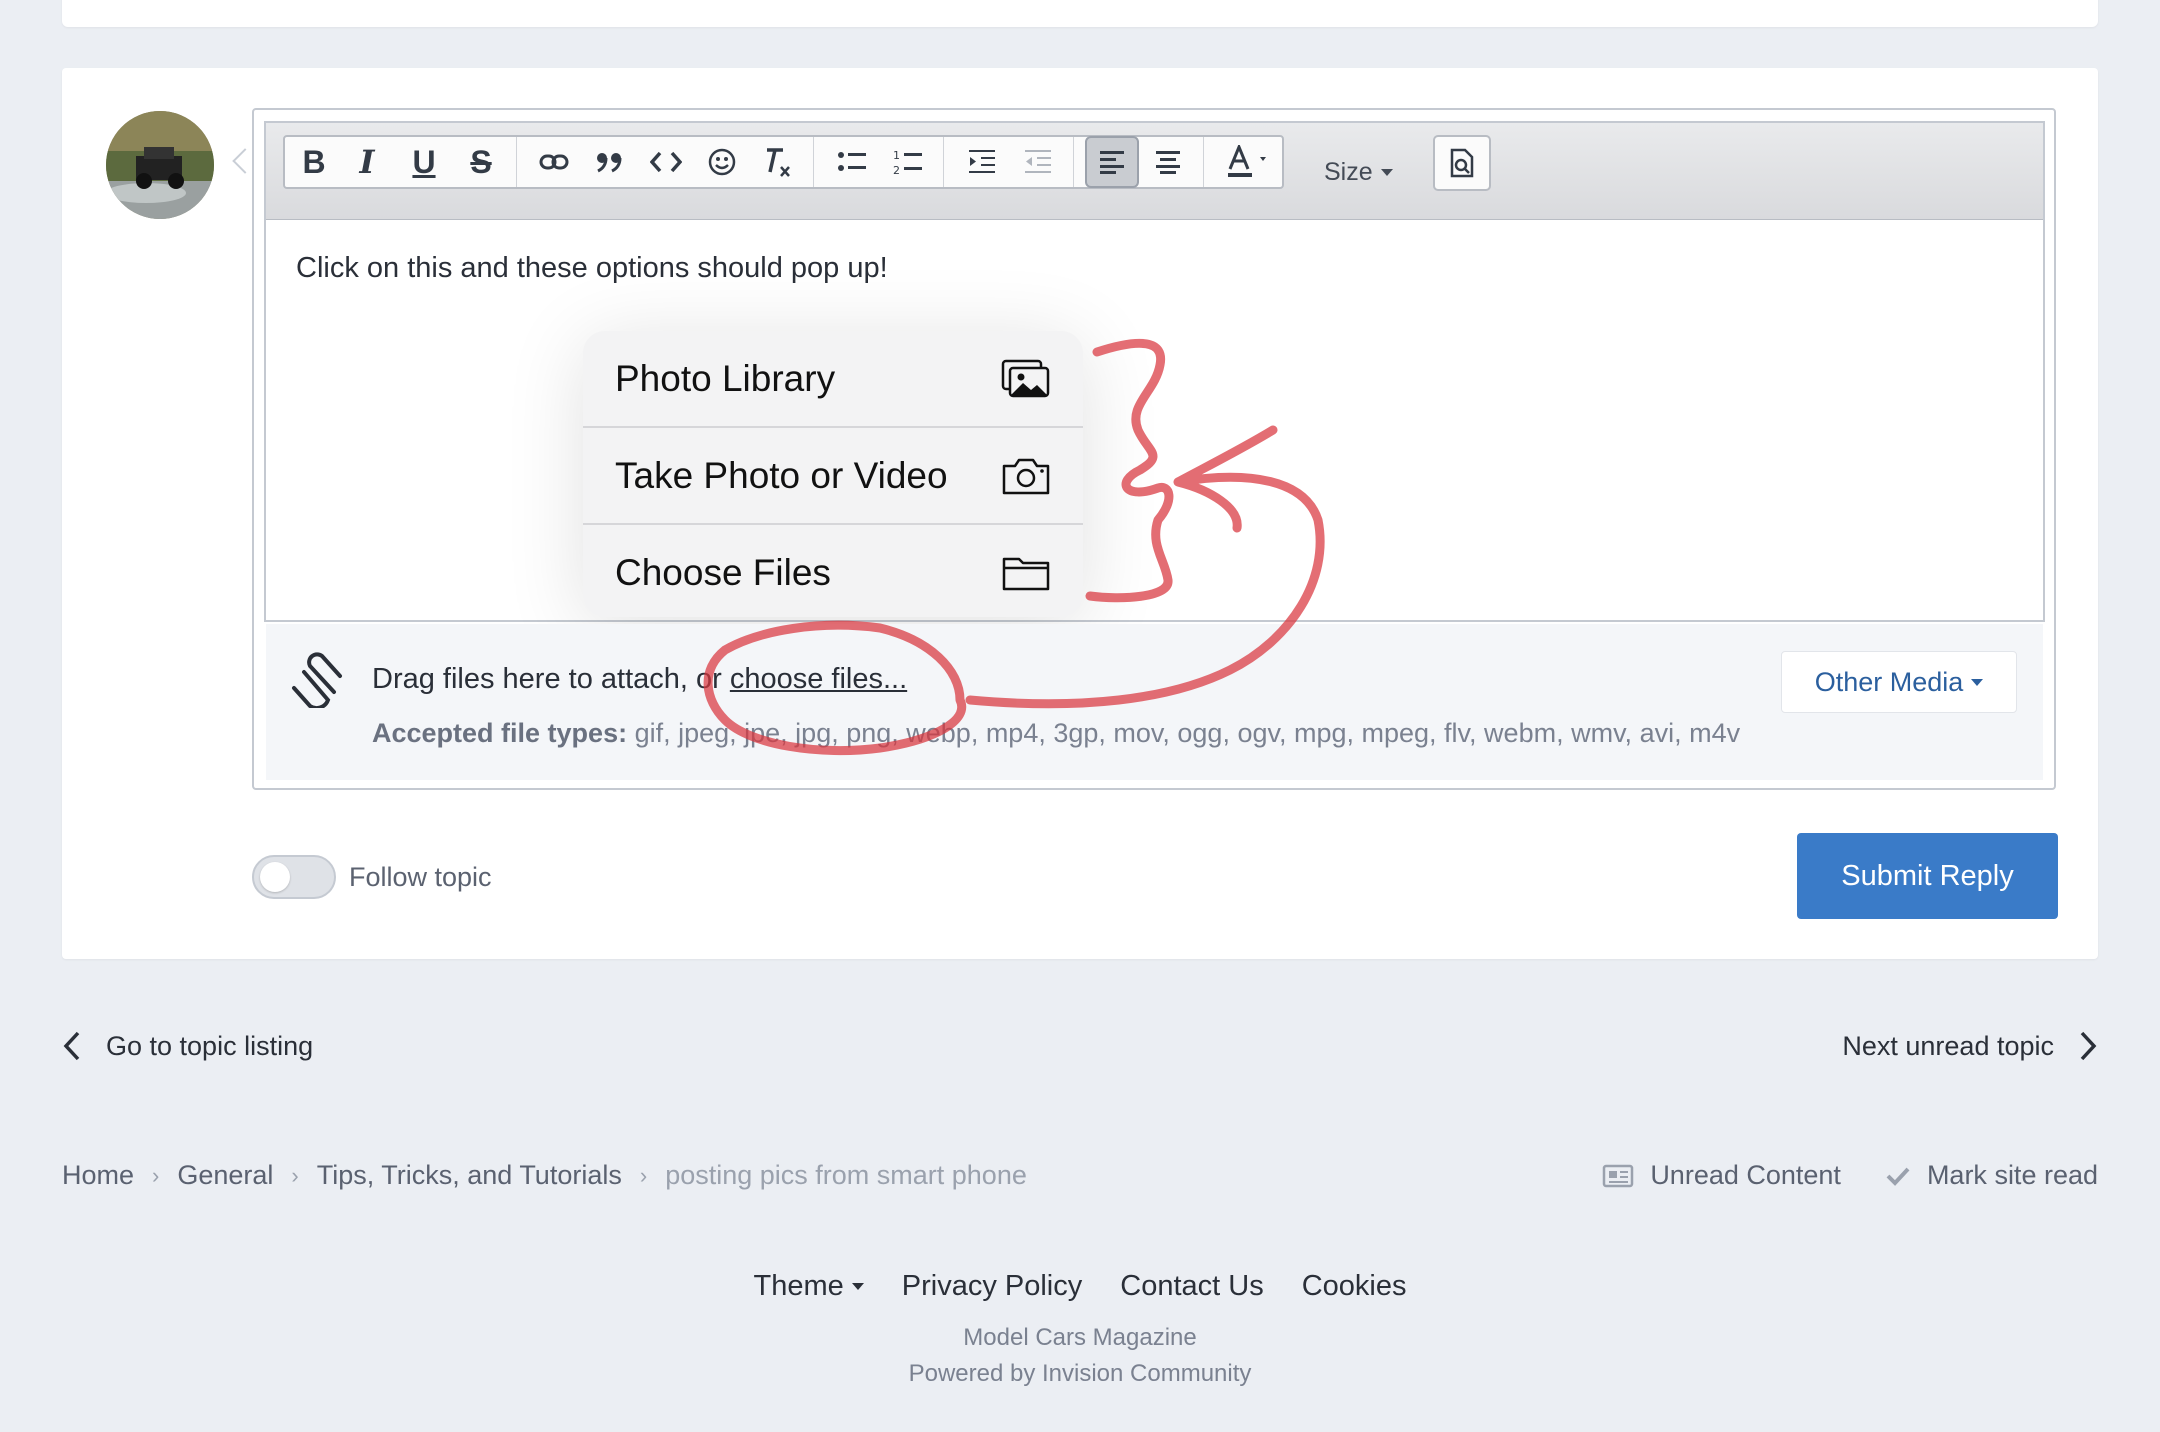 The width and height of the screenshot is (2160, 1432). Describe the element at coordinates (1745, 1175) in the screenshot. I see `unread-content-label: Unread Content` at that location.